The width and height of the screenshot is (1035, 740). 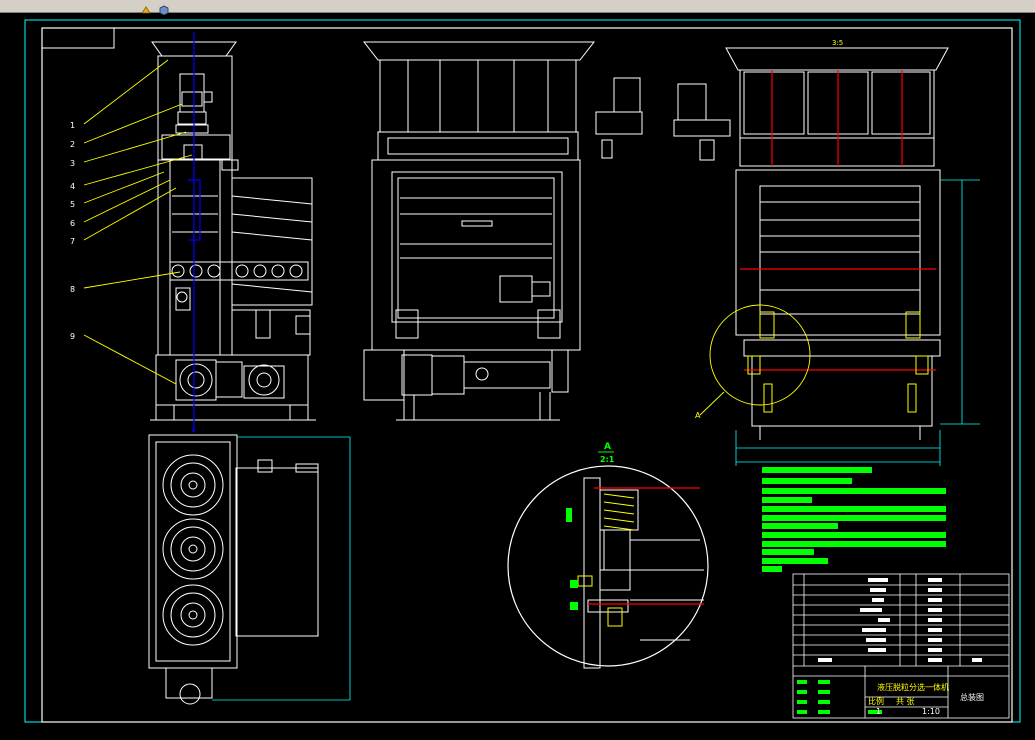 What do you see at coordinates (913, 687) in the screenshot?
I see `title-block-title: 液压脱粒分选一体机` at bounding box center [913, 687].